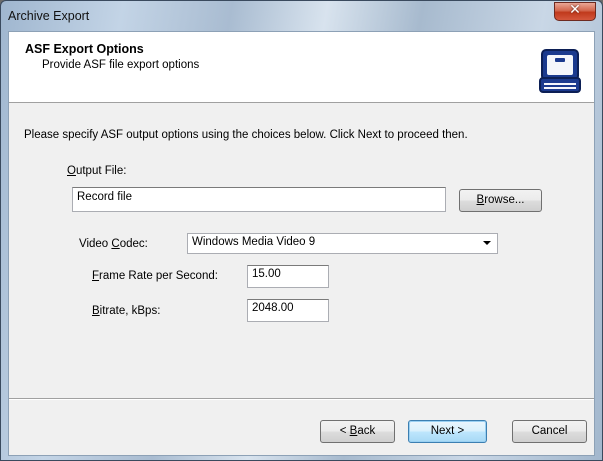 This screenshot has width=603, height=461. I want to click on output-file-label: Output File:, so click(97, 171).